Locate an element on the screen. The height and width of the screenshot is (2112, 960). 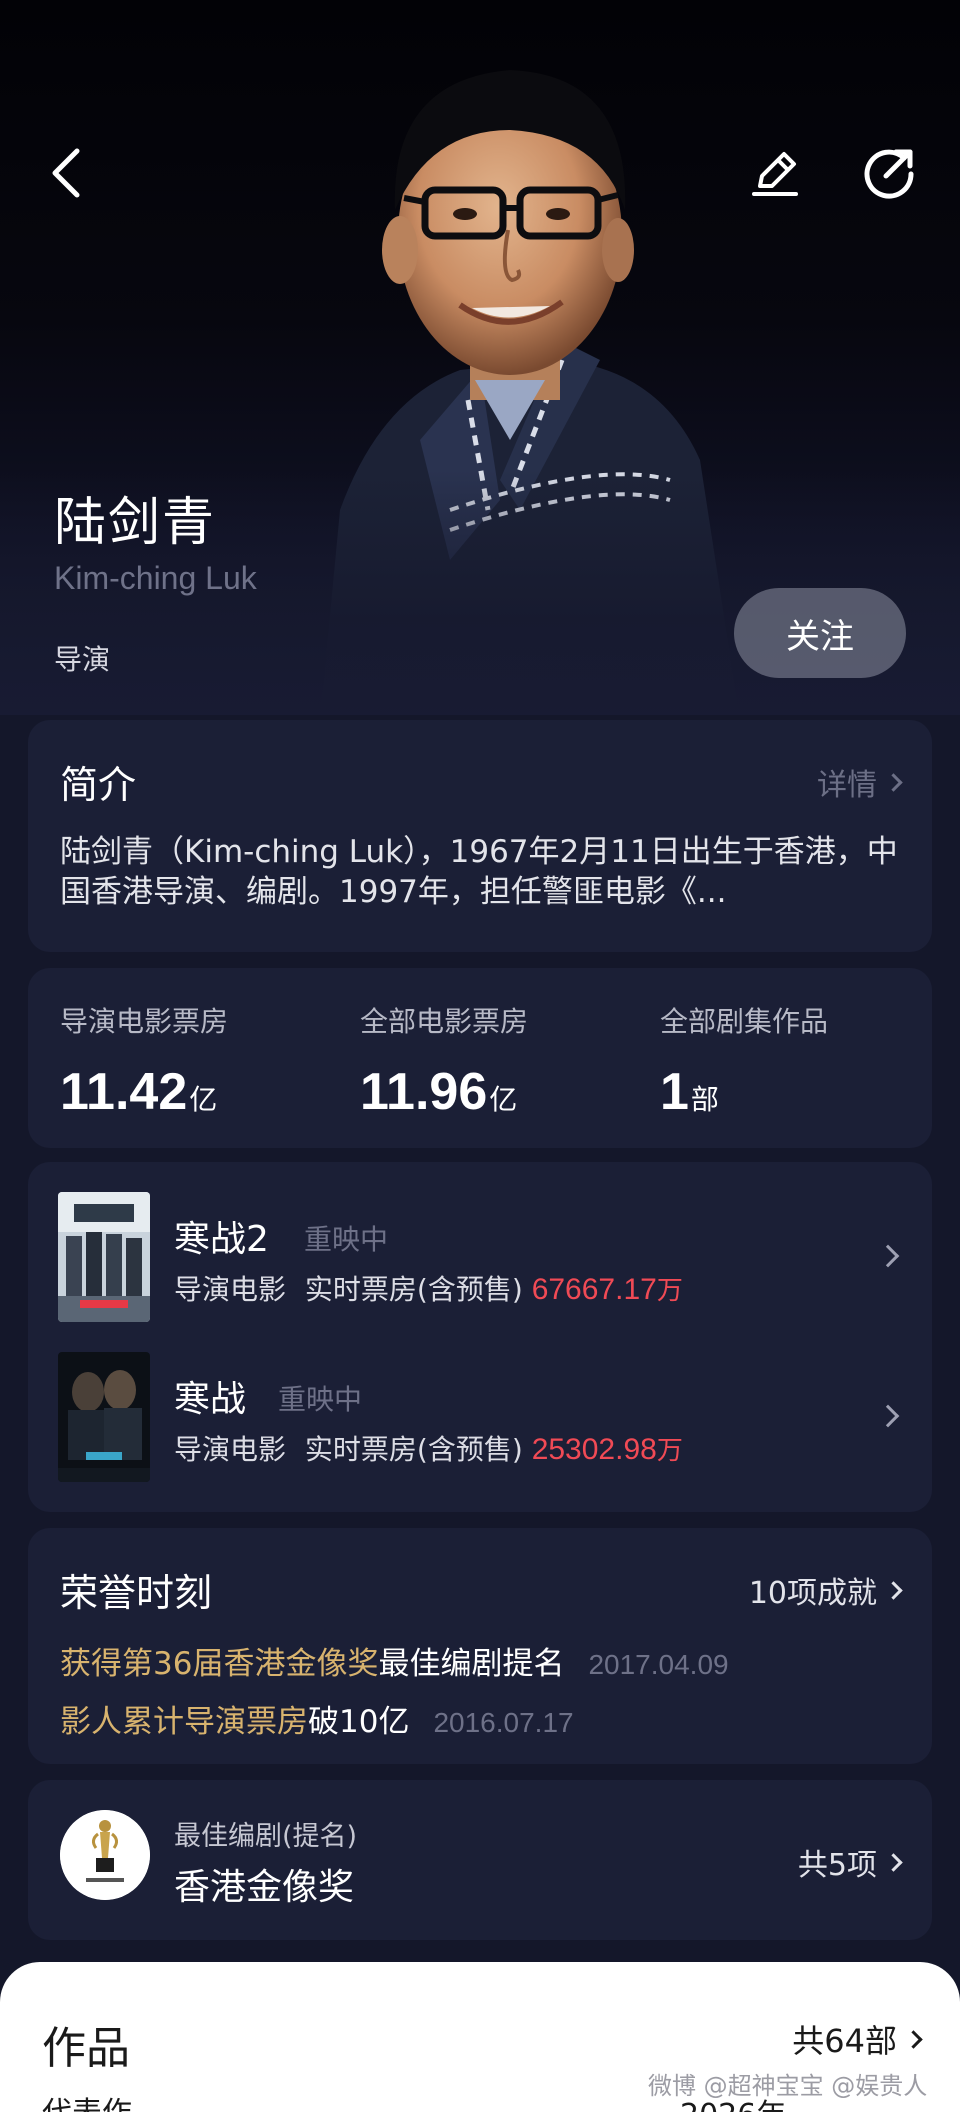
film-row: 寒战2 重映中 导演电影 实时票房(含预售) 67667.17万 is located at coordinates (480, 1262).